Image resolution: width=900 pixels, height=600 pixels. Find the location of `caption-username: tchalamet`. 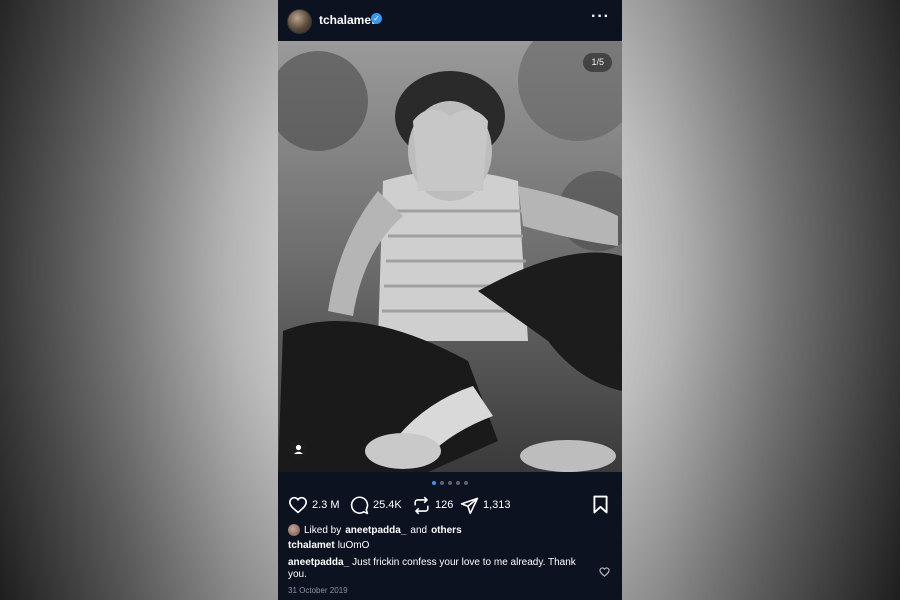

caption-username: tchalamet is located at coordinates (311, 545).